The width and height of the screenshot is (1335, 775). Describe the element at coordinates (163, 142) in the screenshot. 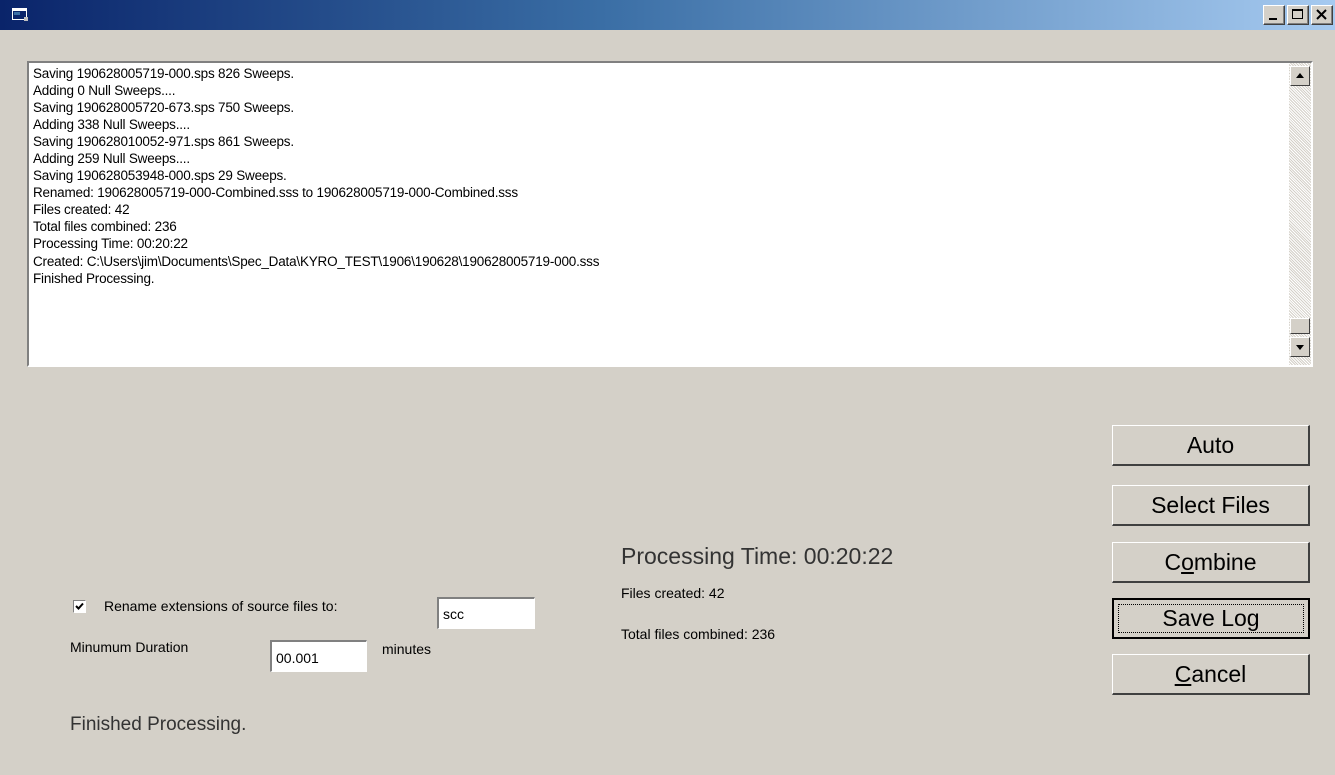

I see `log-line: Saving 190628010052-971.sps 861 Sweeps.` at that location.